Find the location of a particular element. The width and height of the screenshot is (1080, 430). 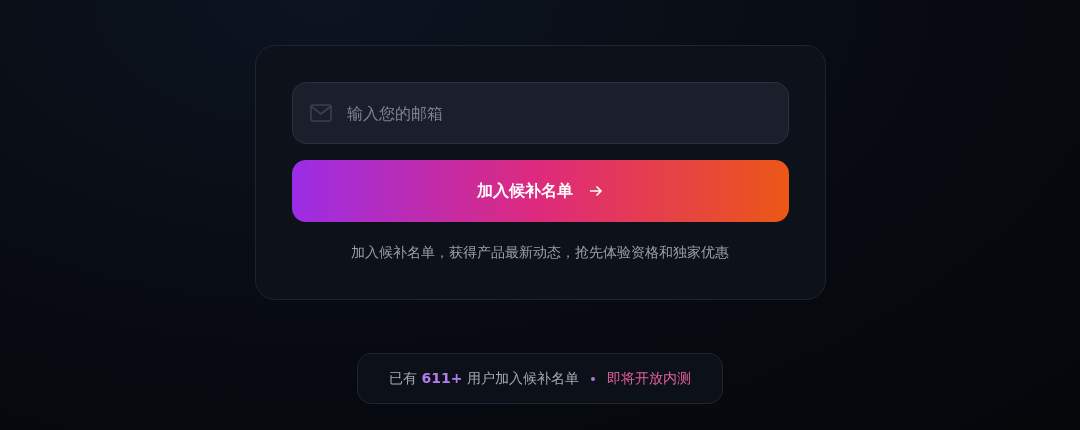

email-field: 输入您的邮箱 is located at coordinates (540, 113).